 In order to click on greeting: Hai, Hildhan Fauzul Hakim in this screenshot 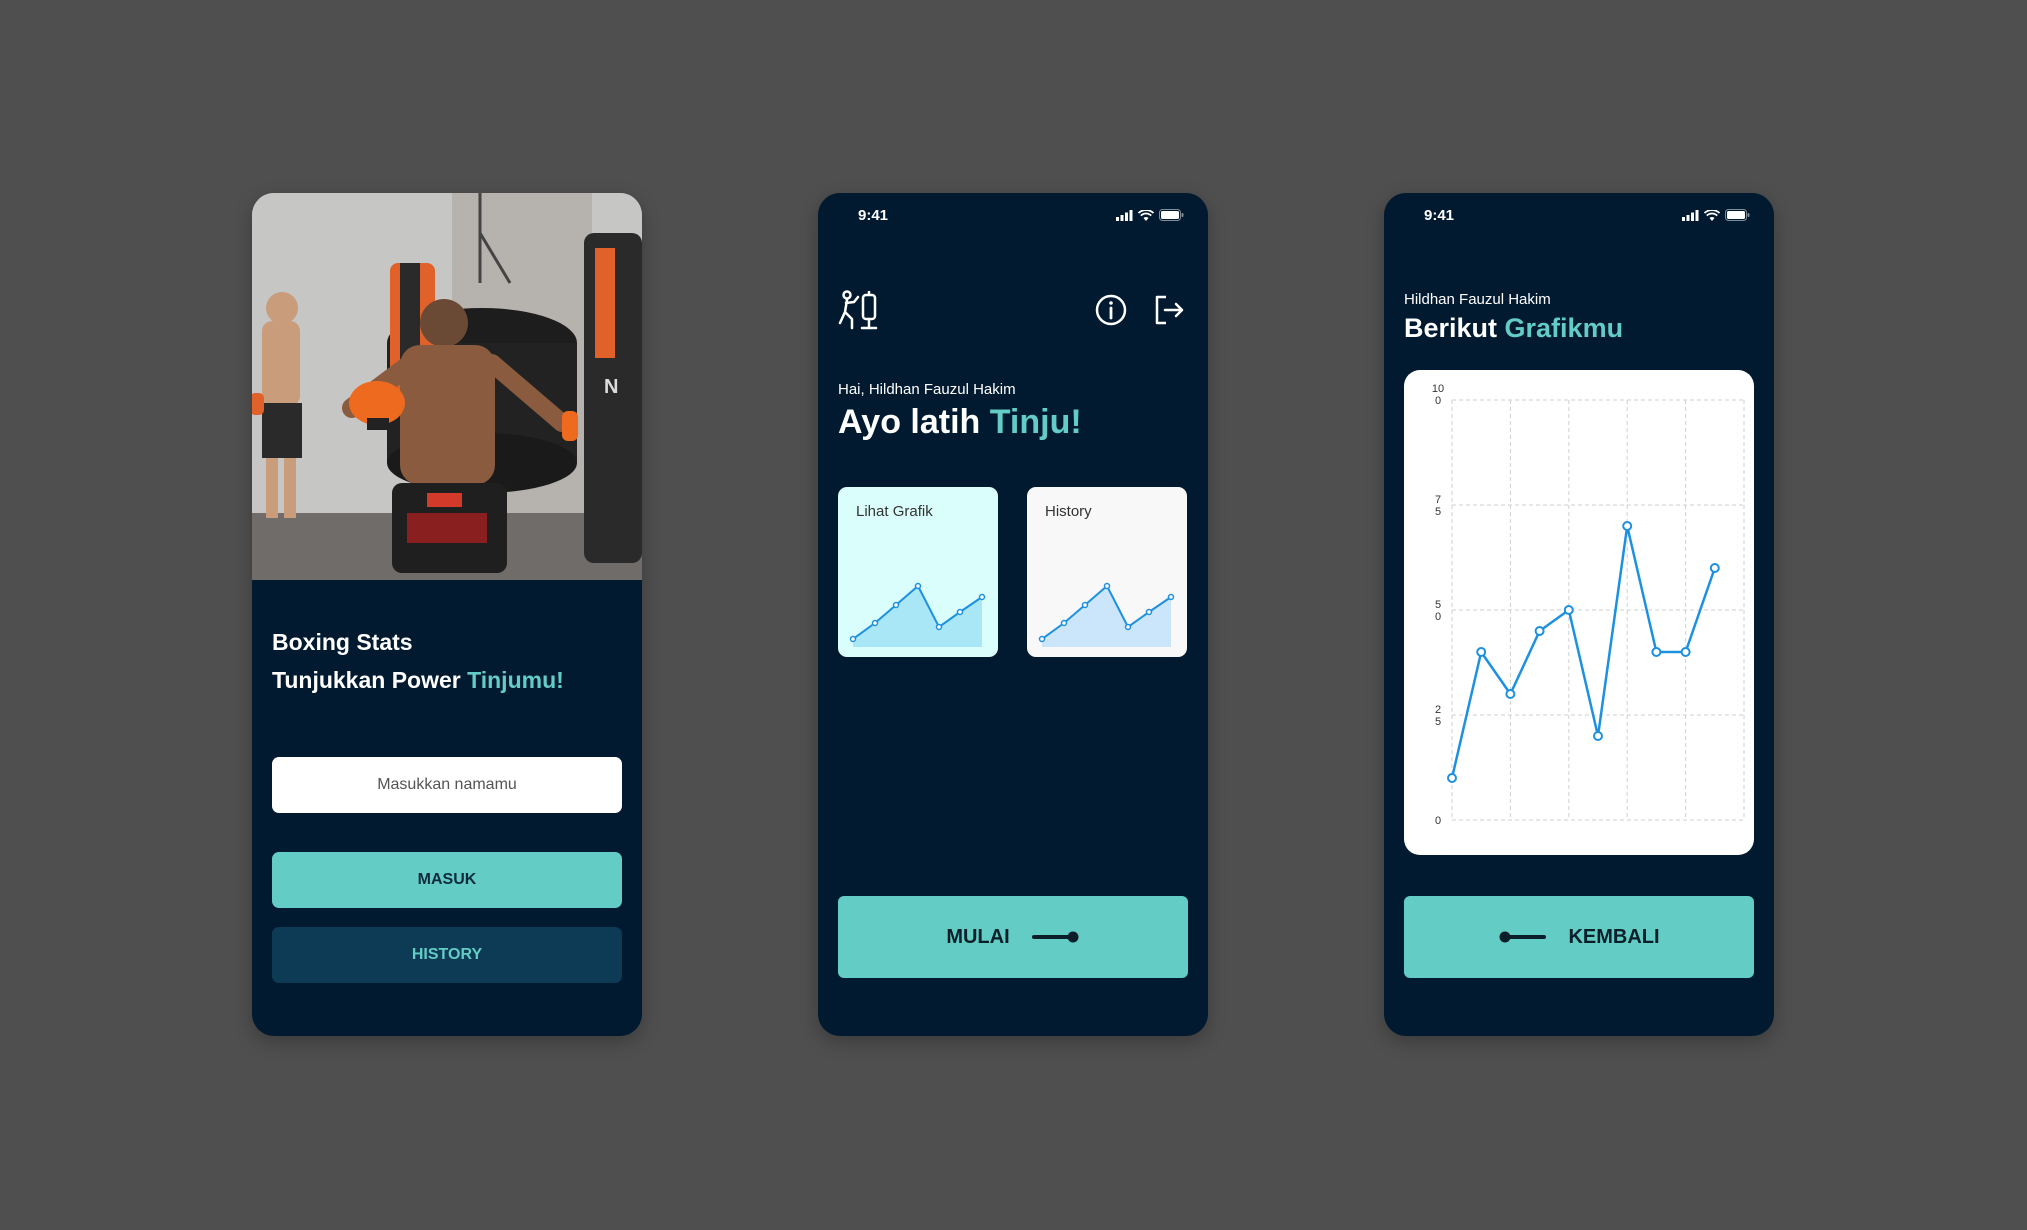, I will do `click(927, 389)`.